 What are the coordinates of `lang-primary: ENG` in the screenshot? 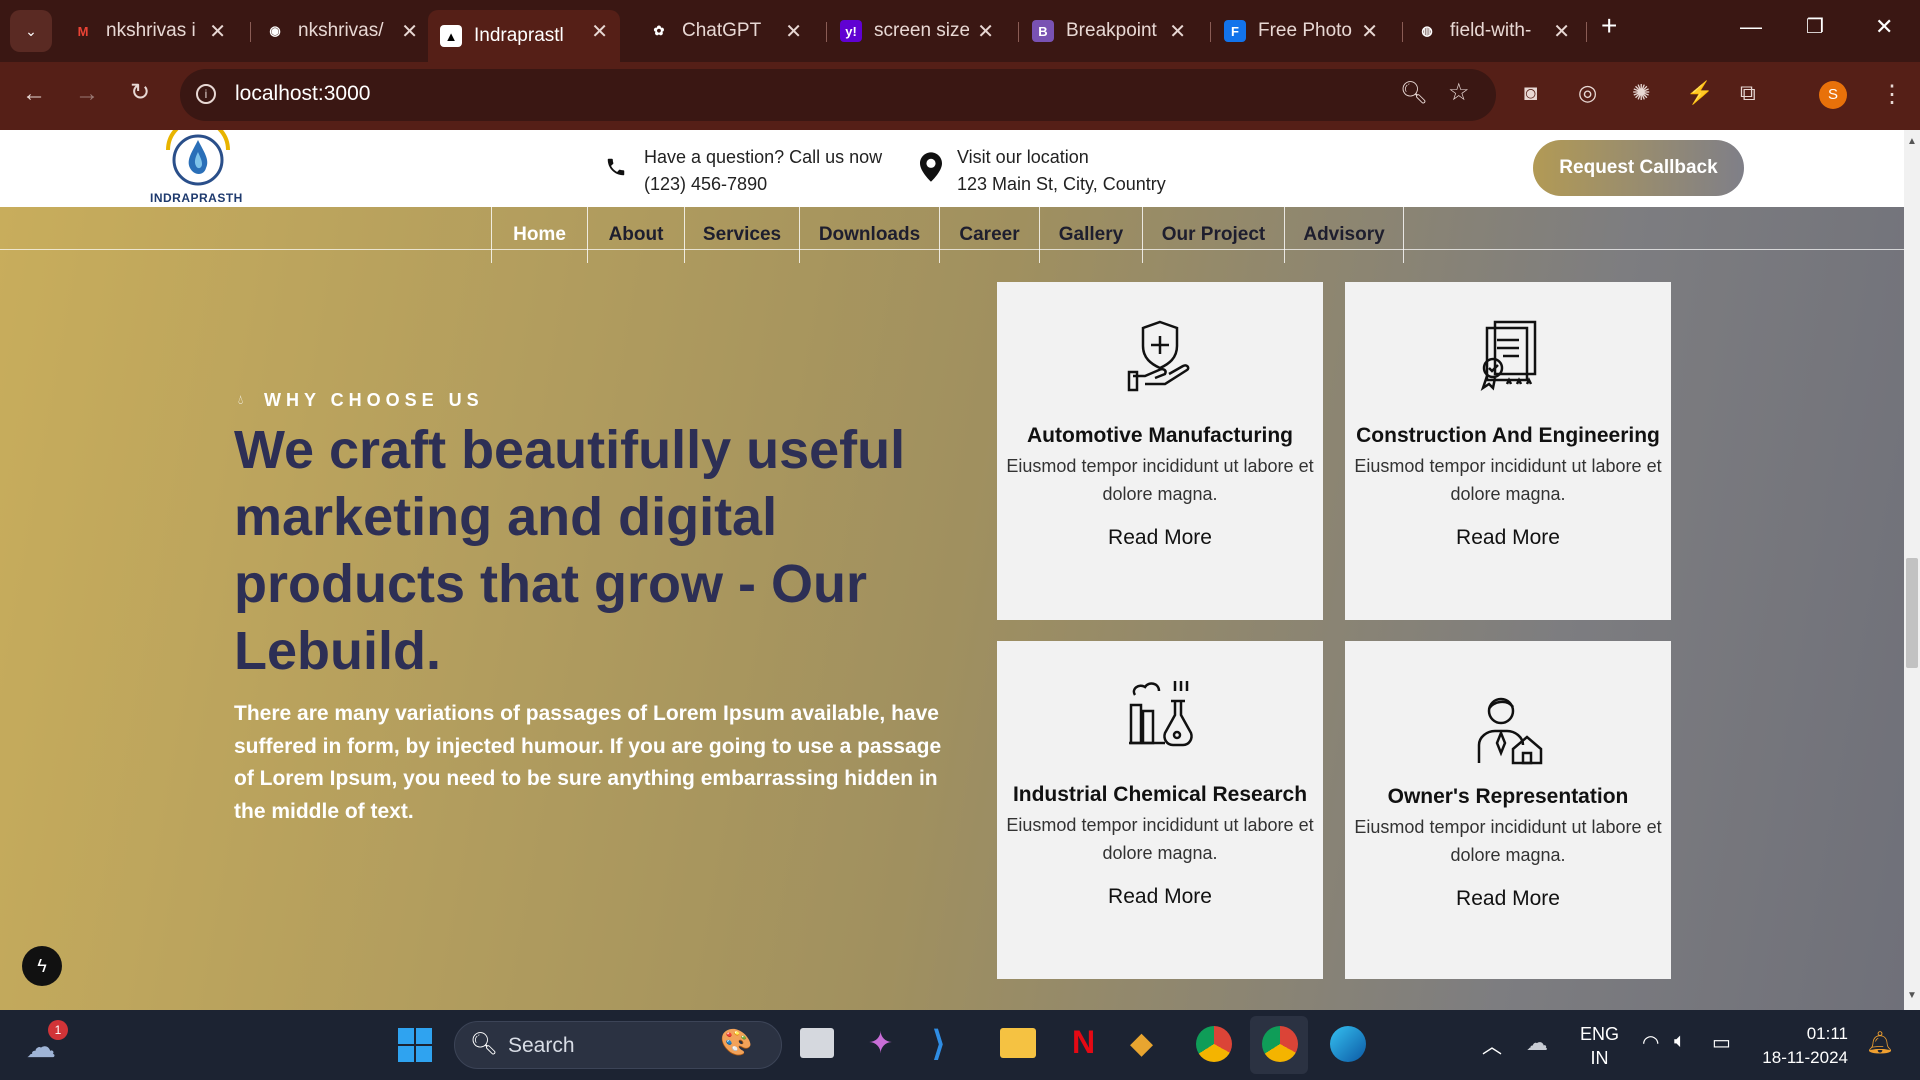 It's located at (1600, 1034).